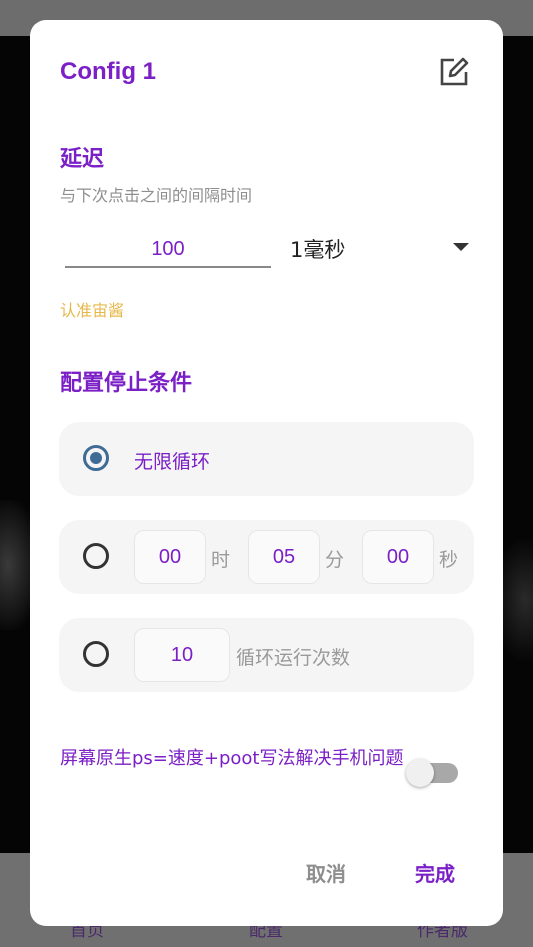 This screenshot has width=533, height=947. Describe the element at coordinates (108, 71) in the screenshot. I see `dialog-title: Config 1` at that location.